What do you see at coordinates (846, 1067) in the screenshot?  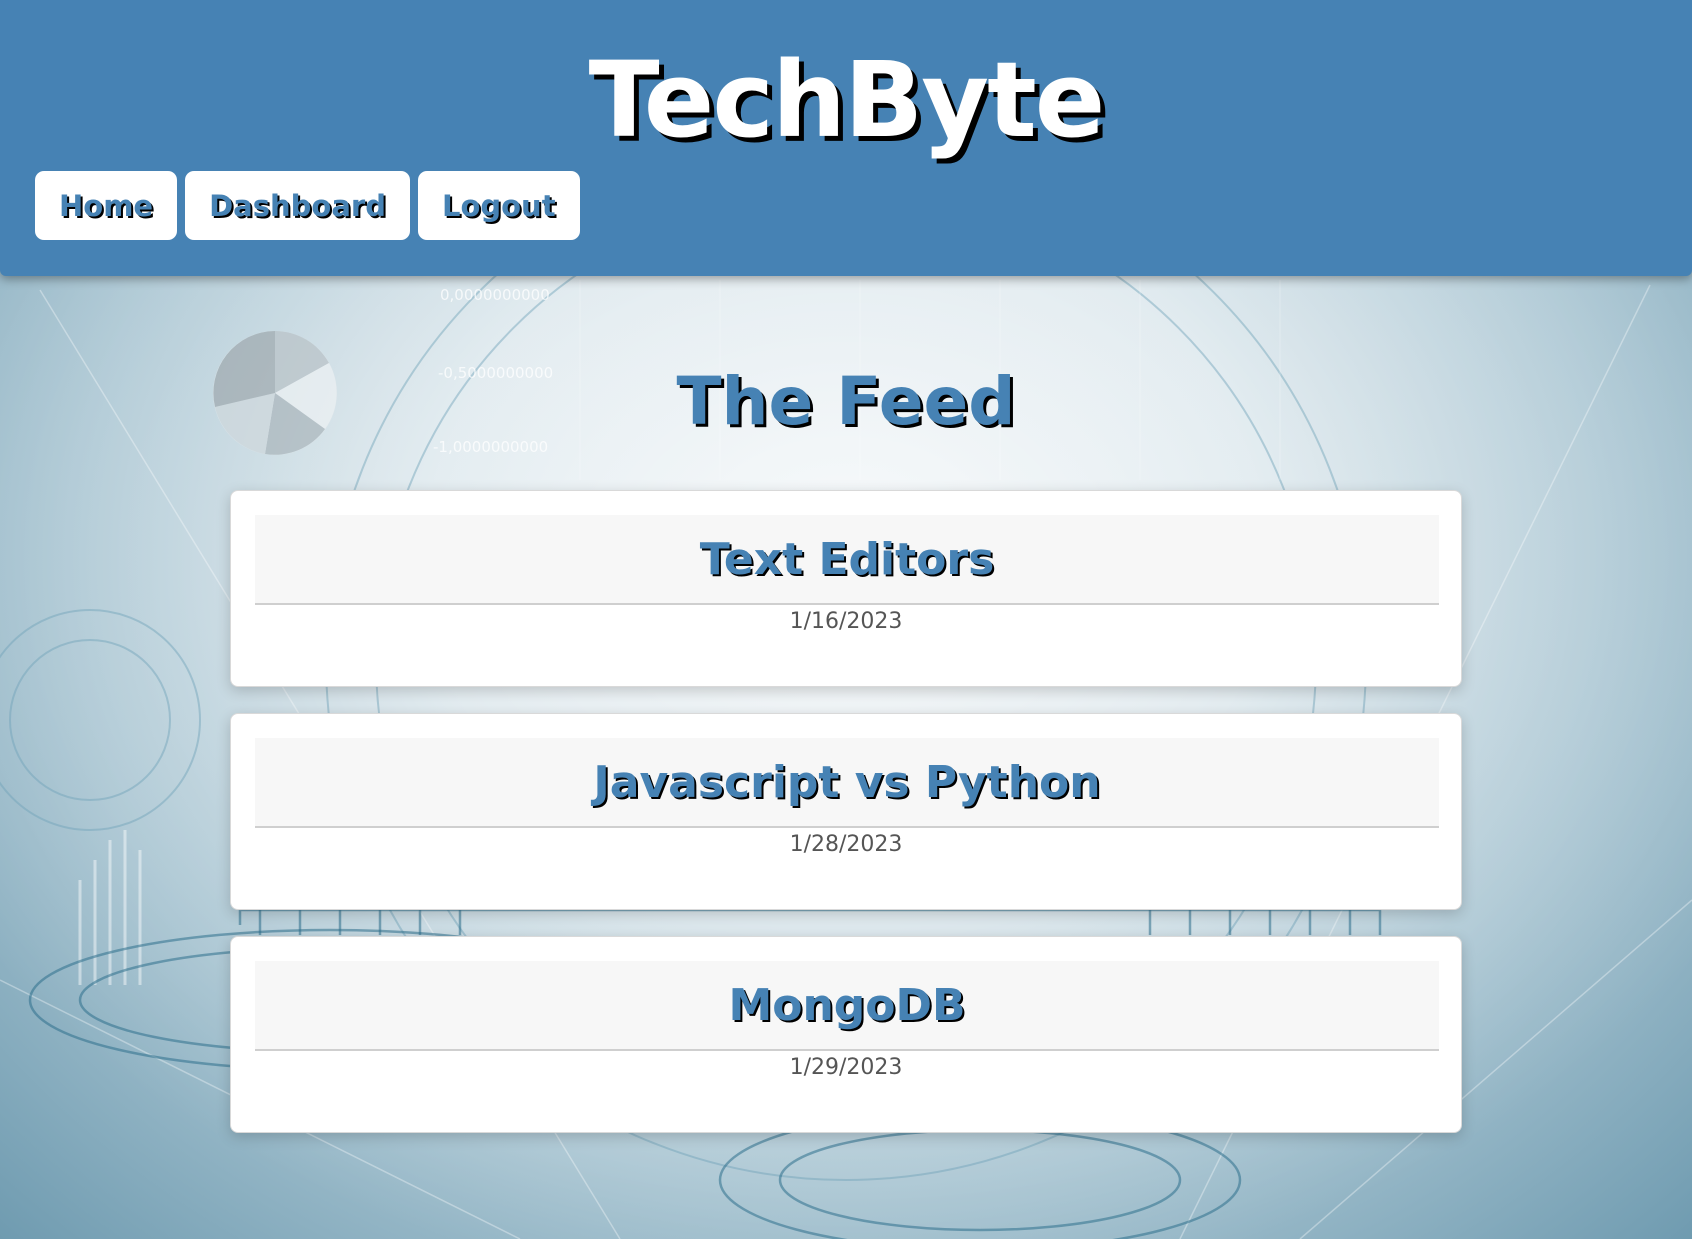 I see `post-date: 1/29/2023` at bounding box center [846, 1067].